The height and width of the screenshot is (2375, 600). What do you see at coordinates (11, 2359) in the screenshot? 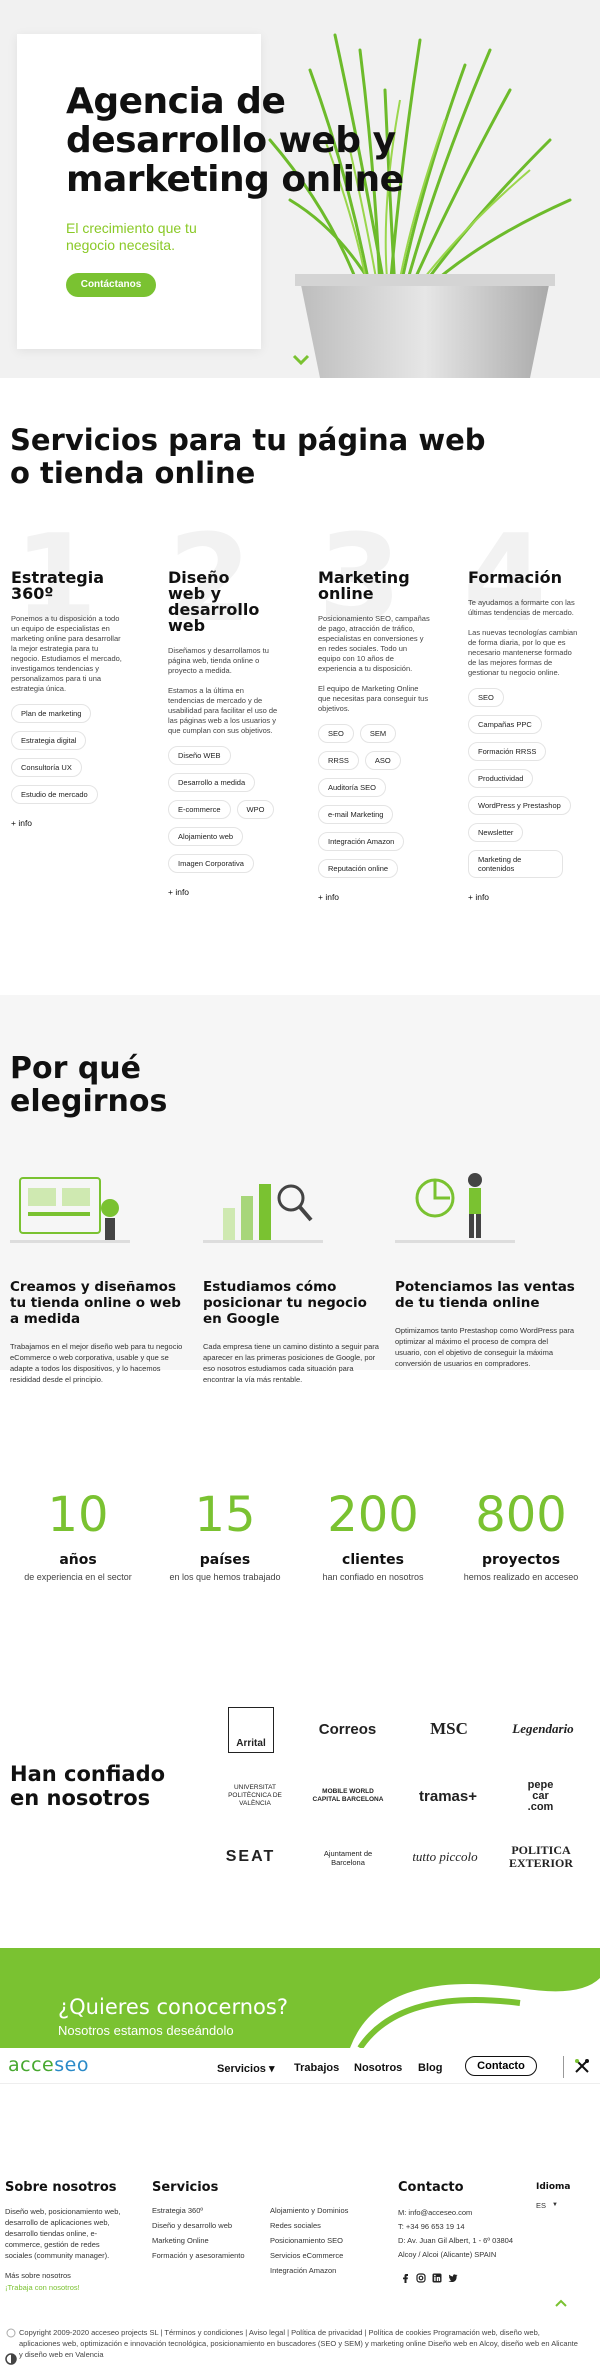
I see `accessibility-icon` at bounding box center [11, 2359].